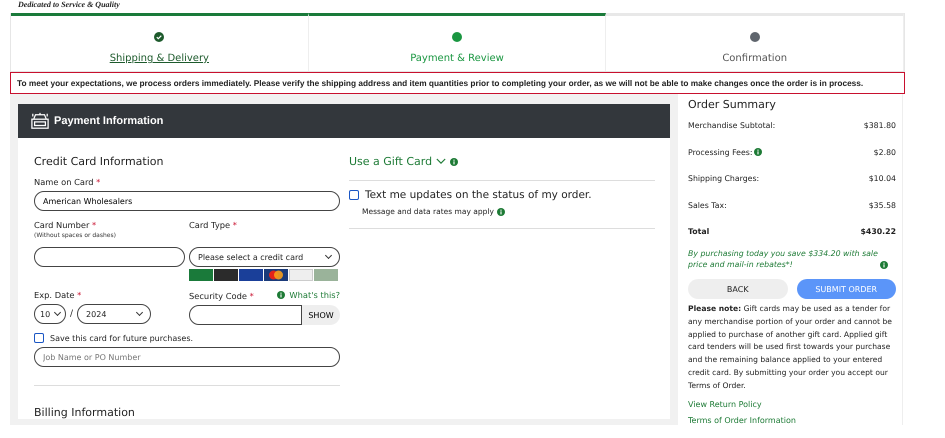  Describe the element at coordinates (457, 83) in the screenshot. I see `notice-banner: To meet your expectations, we process orders immediately. Please verify the shipping address and item quantities prior to completing your order, as we will not be able to make changes once the order is in process.` at that location.